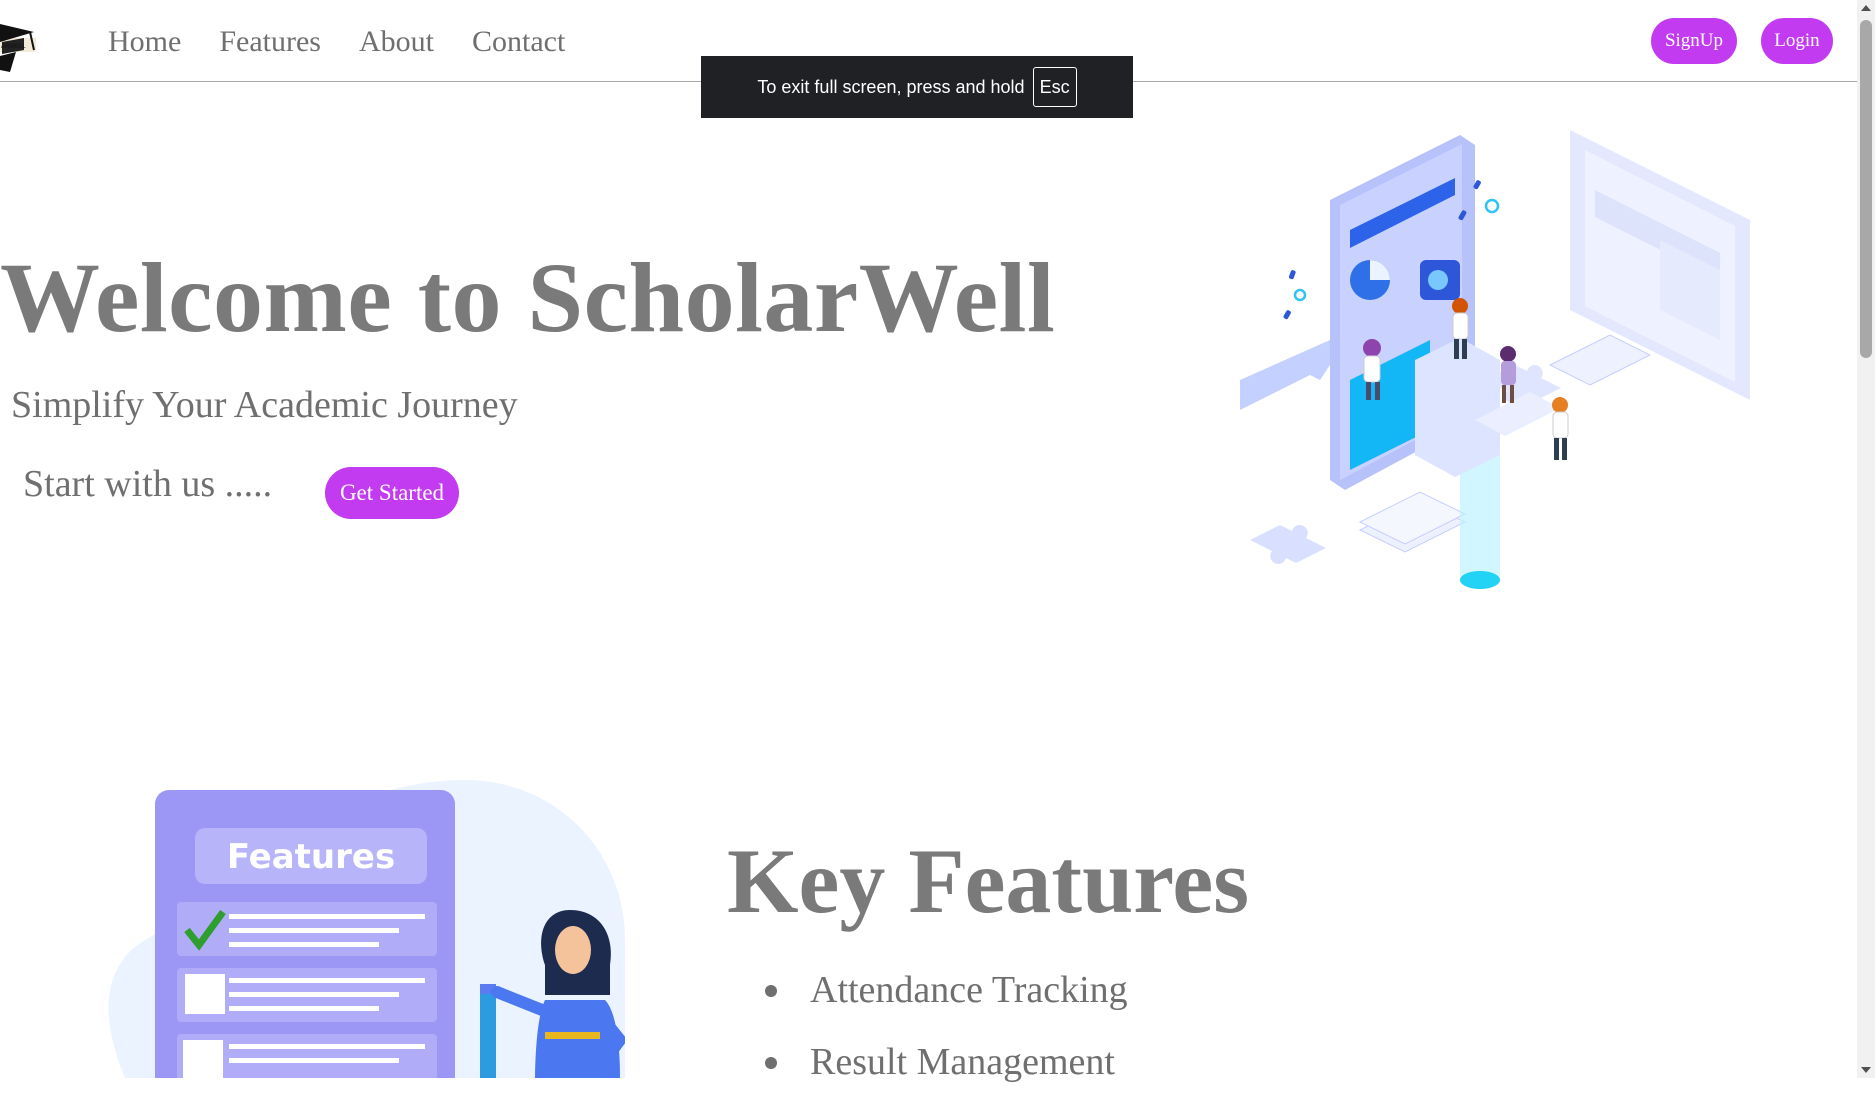 The height and width of the screenshot is (1112, 1875). What do you see at coordinates (144, 42) in the screenshot?
I see `nav-home-link: Home` at bounding box center [144, 42].